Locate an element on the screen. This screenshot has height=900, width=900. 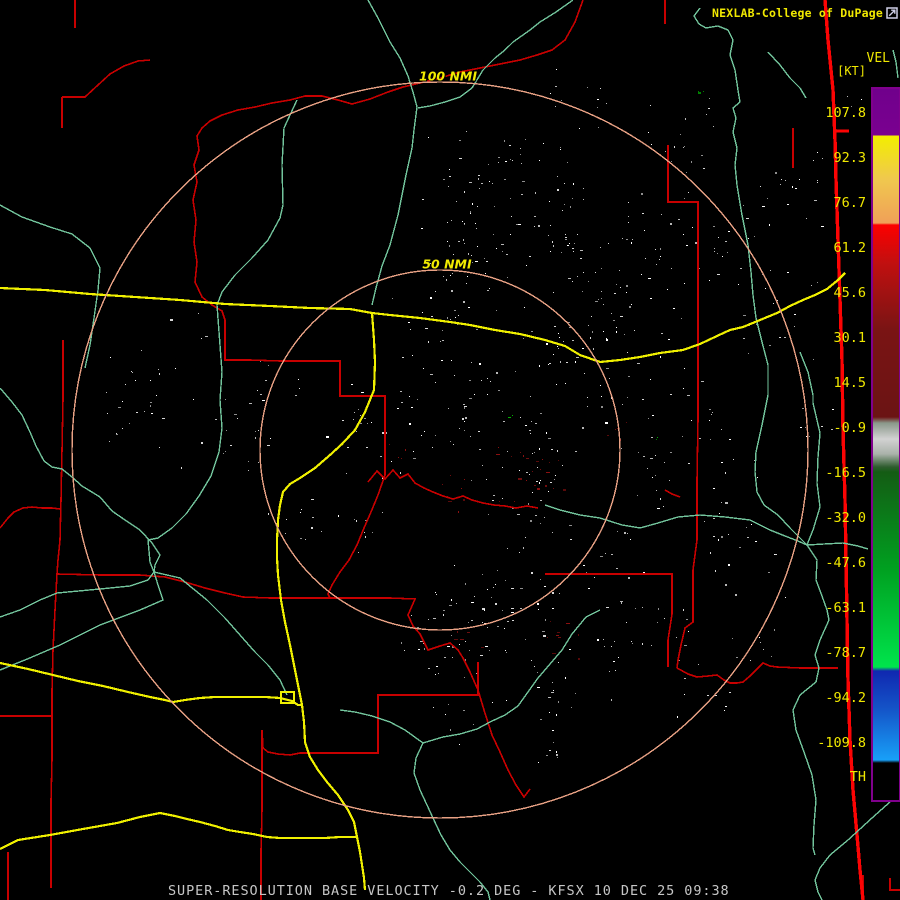
nexlab-brand-link: NEXLAB-College of DuPage is located at coordinates (805, 13).